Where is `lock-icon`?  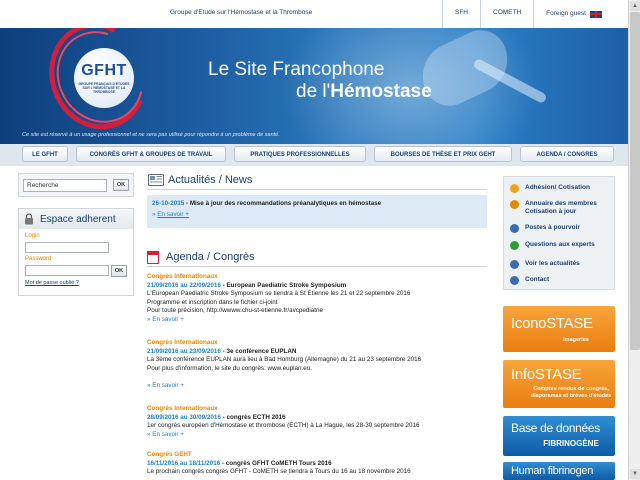 lock-icon is located at coordinates (29, 219).